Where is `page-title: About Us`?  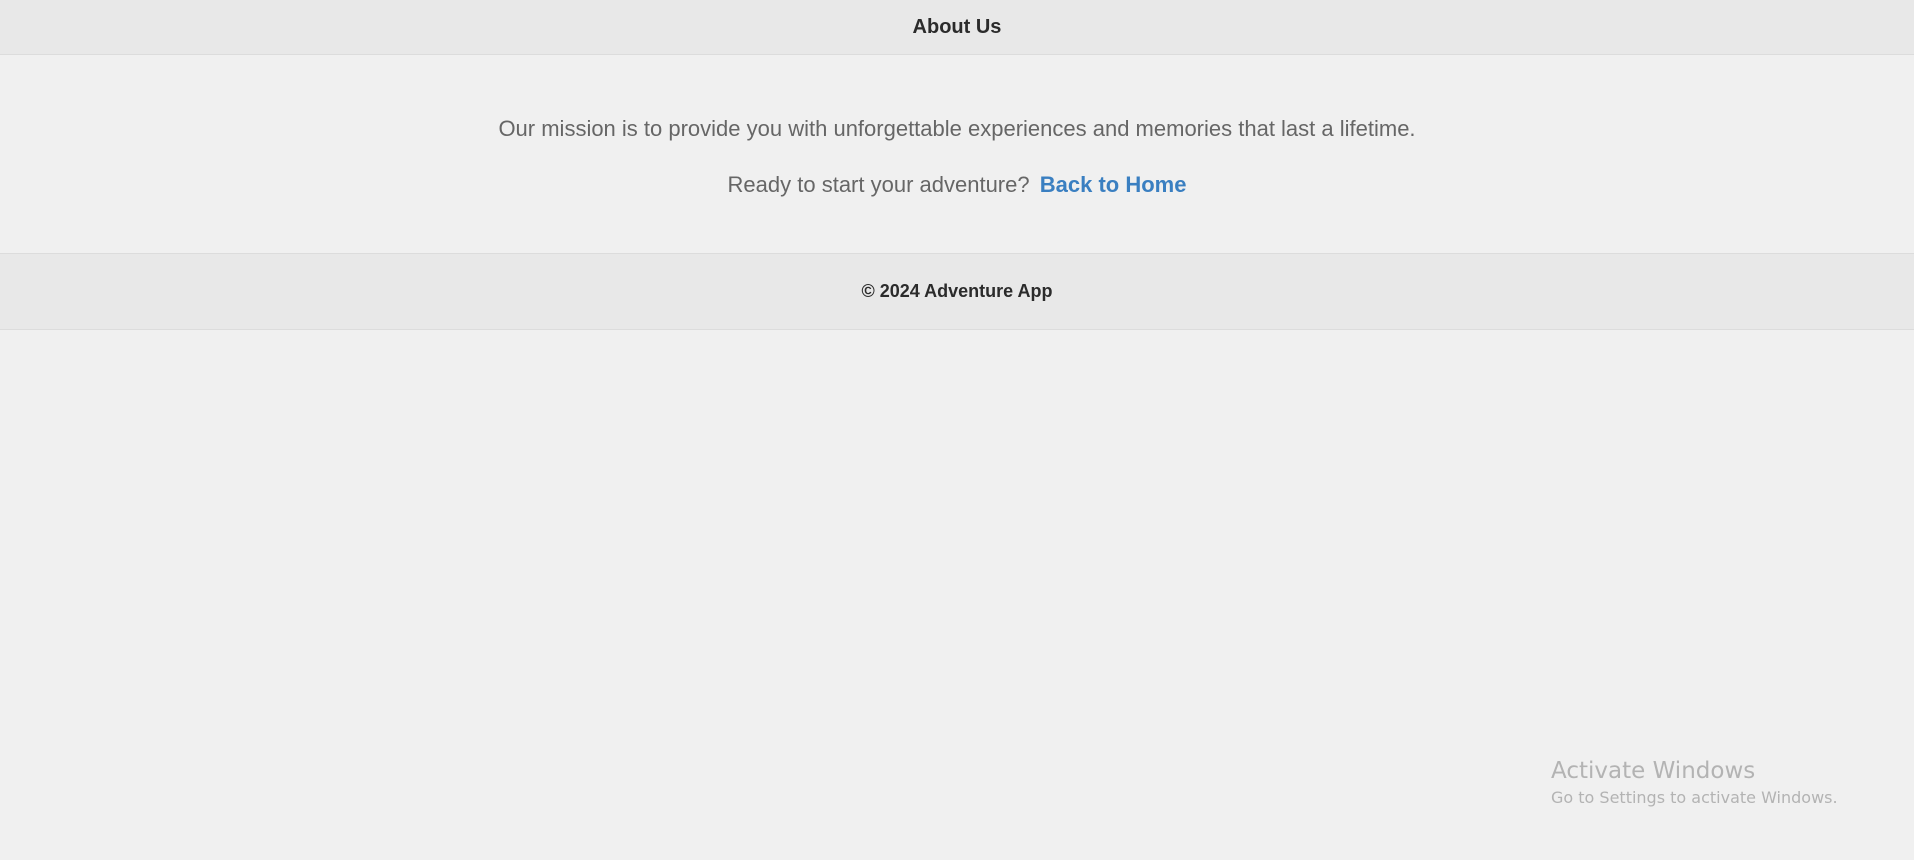 page-title: About Us is located at coordinates (957, 26).